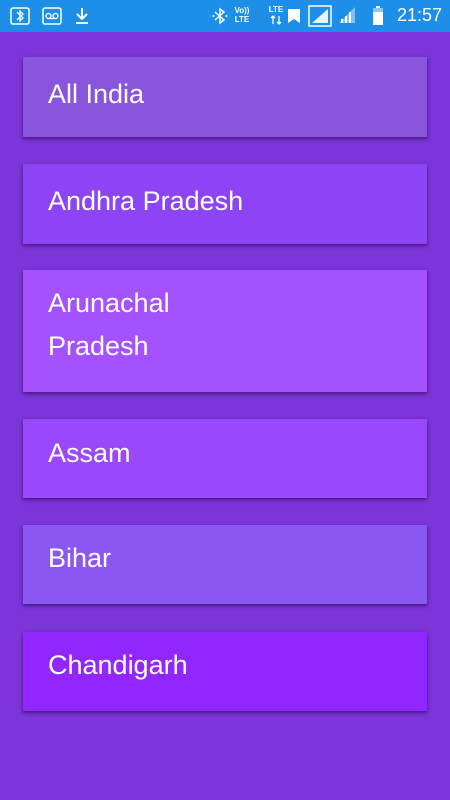 This screenshot has height=800, width=450. I want to click on data-arrows-icon, so click(276, 20).